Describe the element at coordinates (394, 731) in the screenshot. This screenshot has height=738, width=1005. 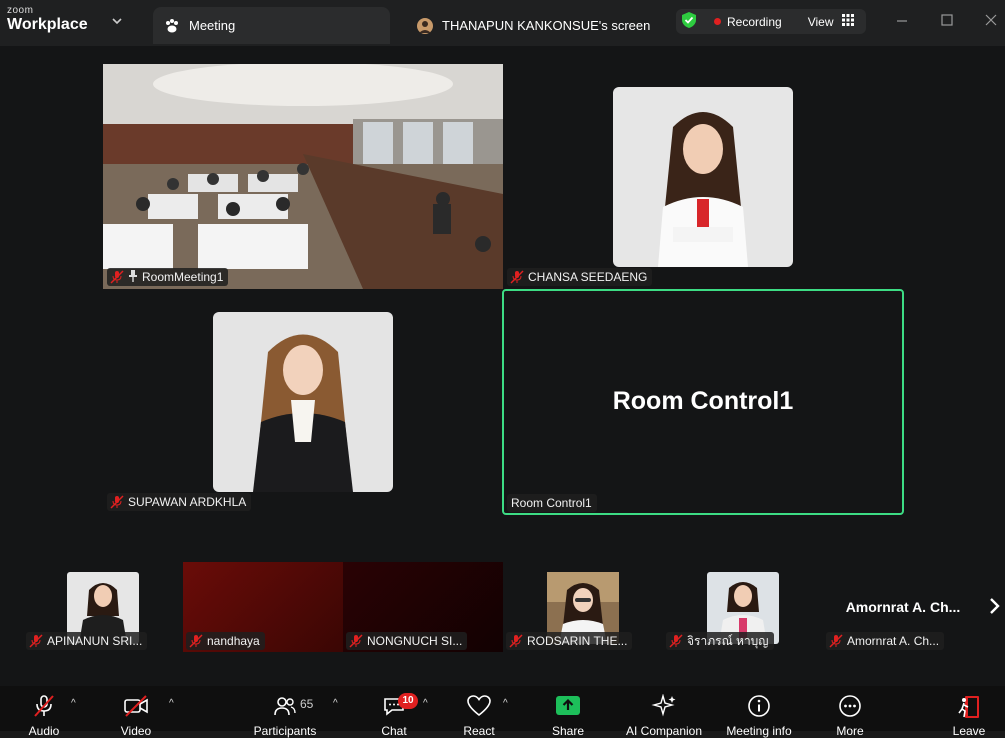
I see `chat-label: Chat` at that location.